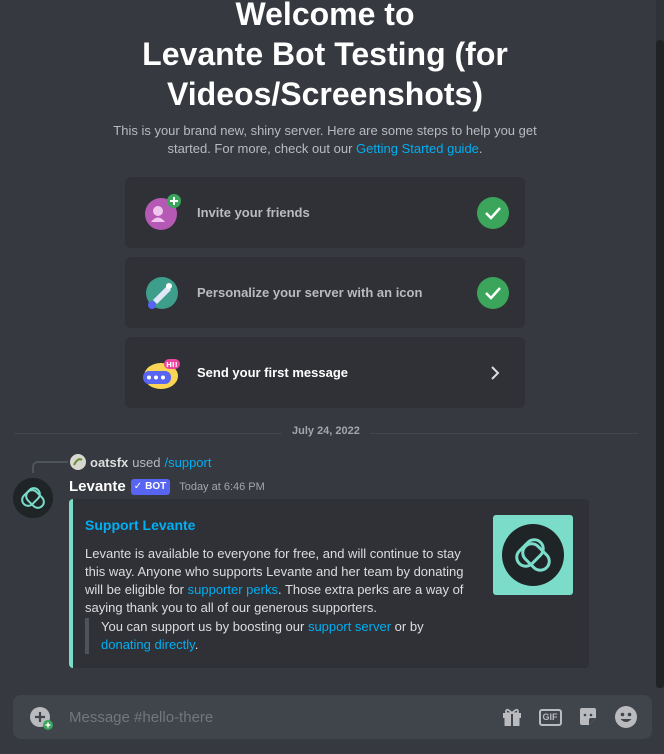  I want to click on gif-button: GIF, so click(550, 717).